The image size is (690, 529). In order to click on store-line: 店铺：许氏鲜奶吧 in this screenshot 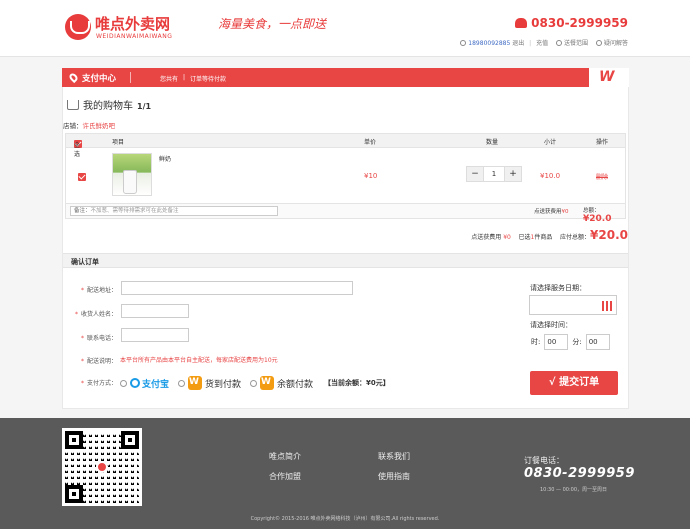, I will do `click(89, 125)`.